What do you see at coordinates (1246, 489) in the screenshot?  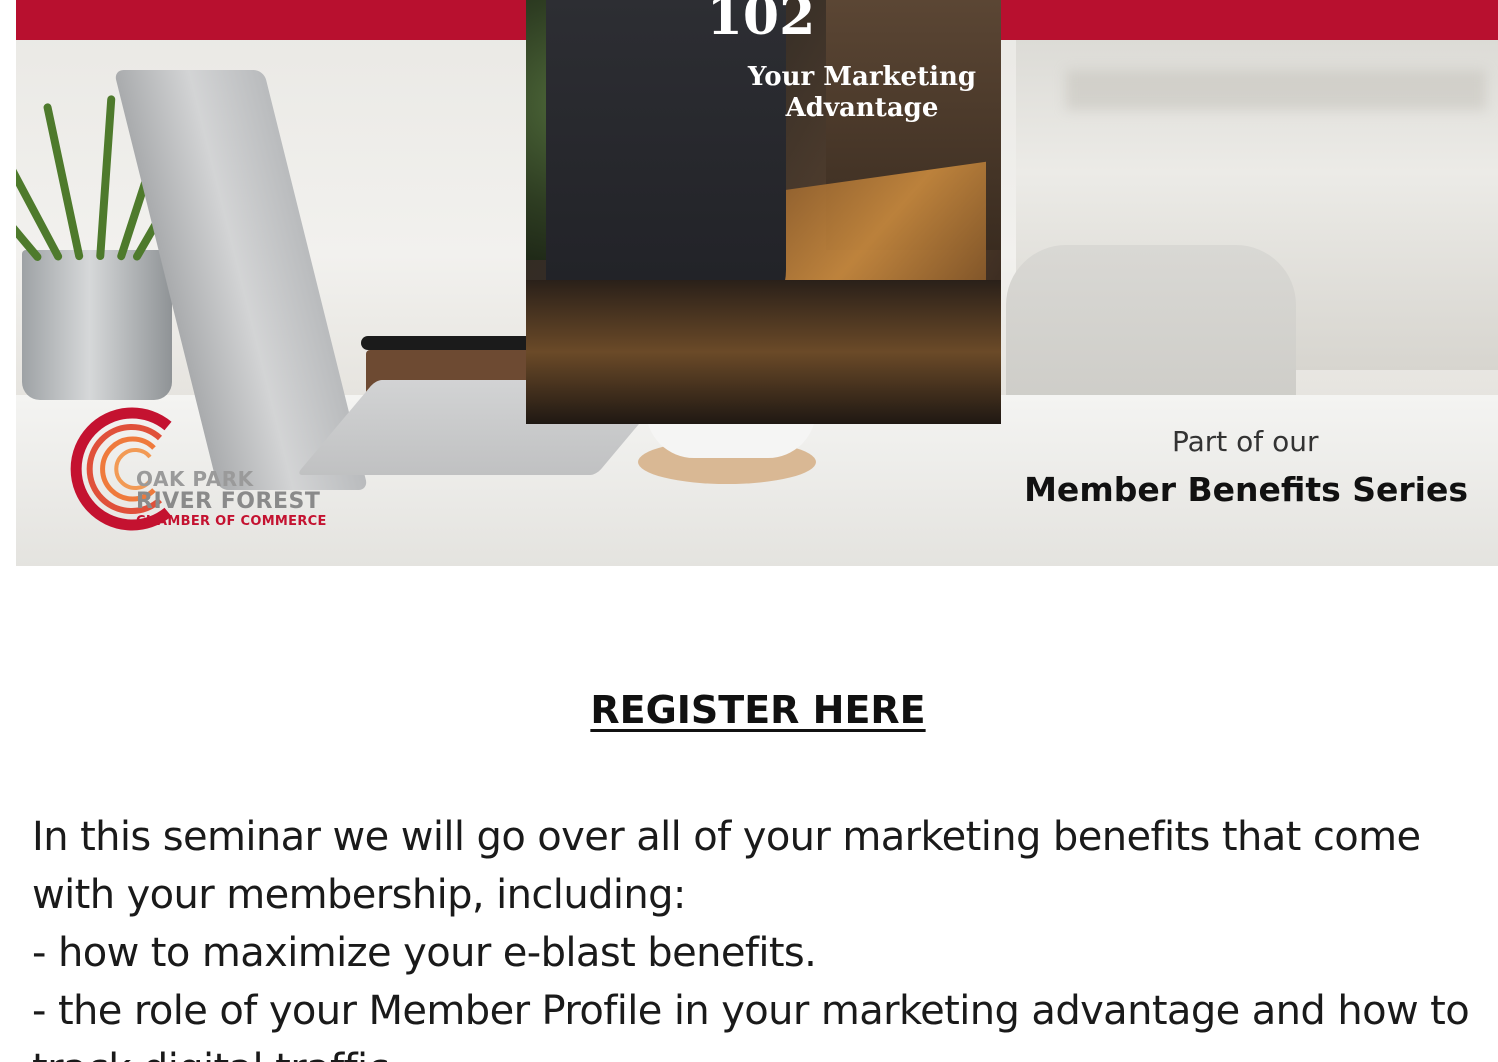 I see `series-name: Member Benefits Series` at bounding box center [1246, 489].